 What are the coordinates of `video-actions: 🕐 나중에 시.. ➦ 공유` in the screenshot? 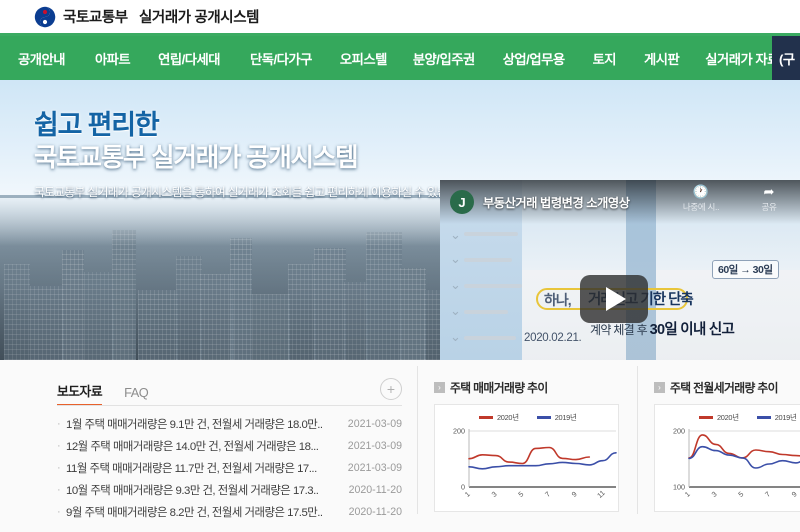 It's located at (735, 198).